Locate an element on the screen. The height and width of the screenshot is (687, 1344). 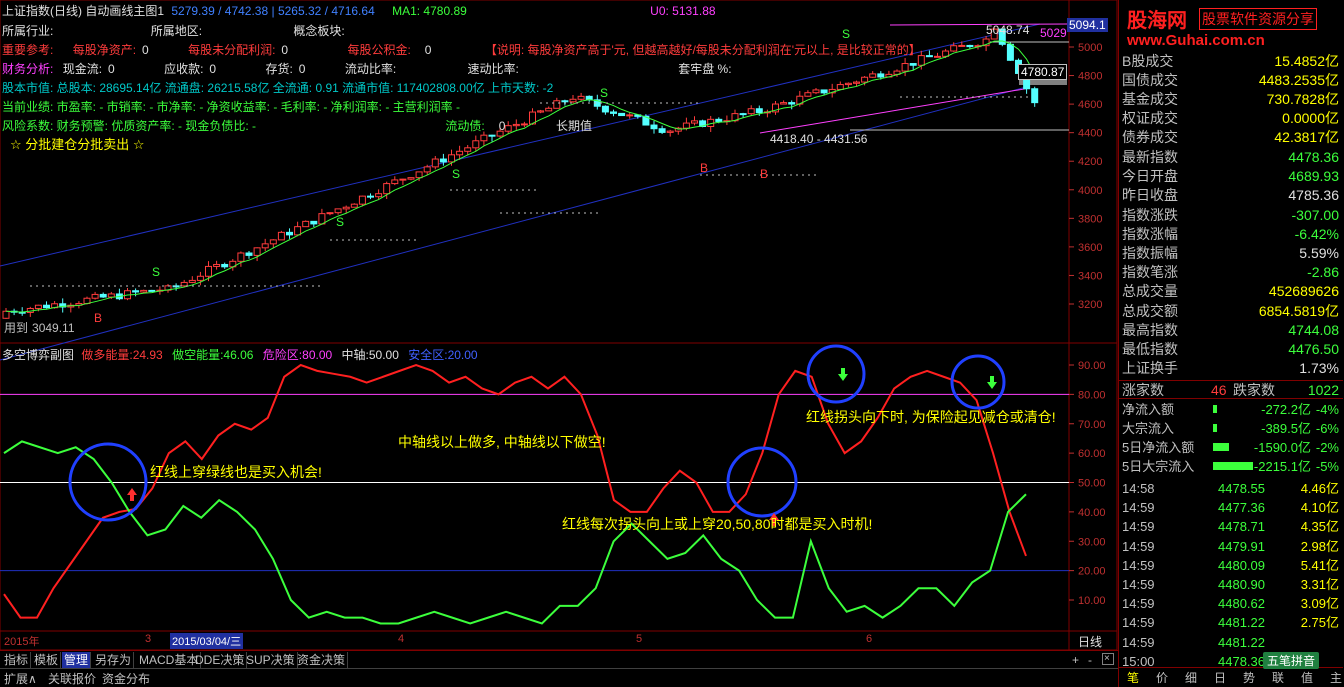
sub-axis-label: 90.00 is located at coordinates (1092, 366).